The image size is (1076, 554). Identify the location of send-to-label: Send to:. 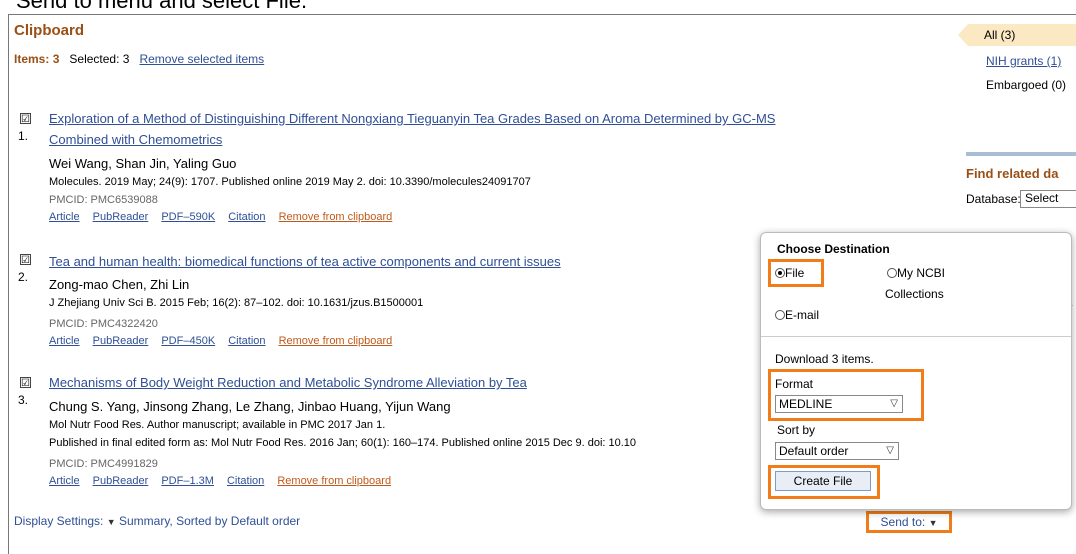
(903, 522).